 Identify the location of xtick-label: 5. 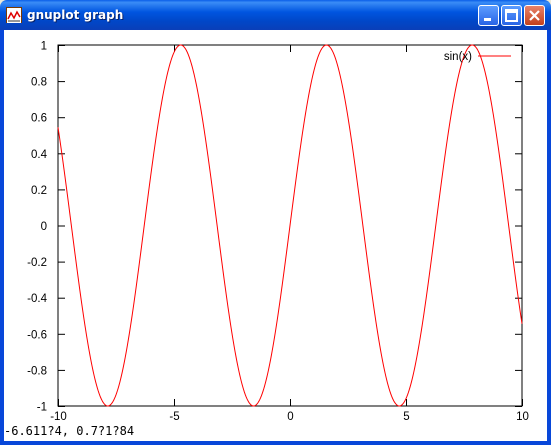
(406, 417).